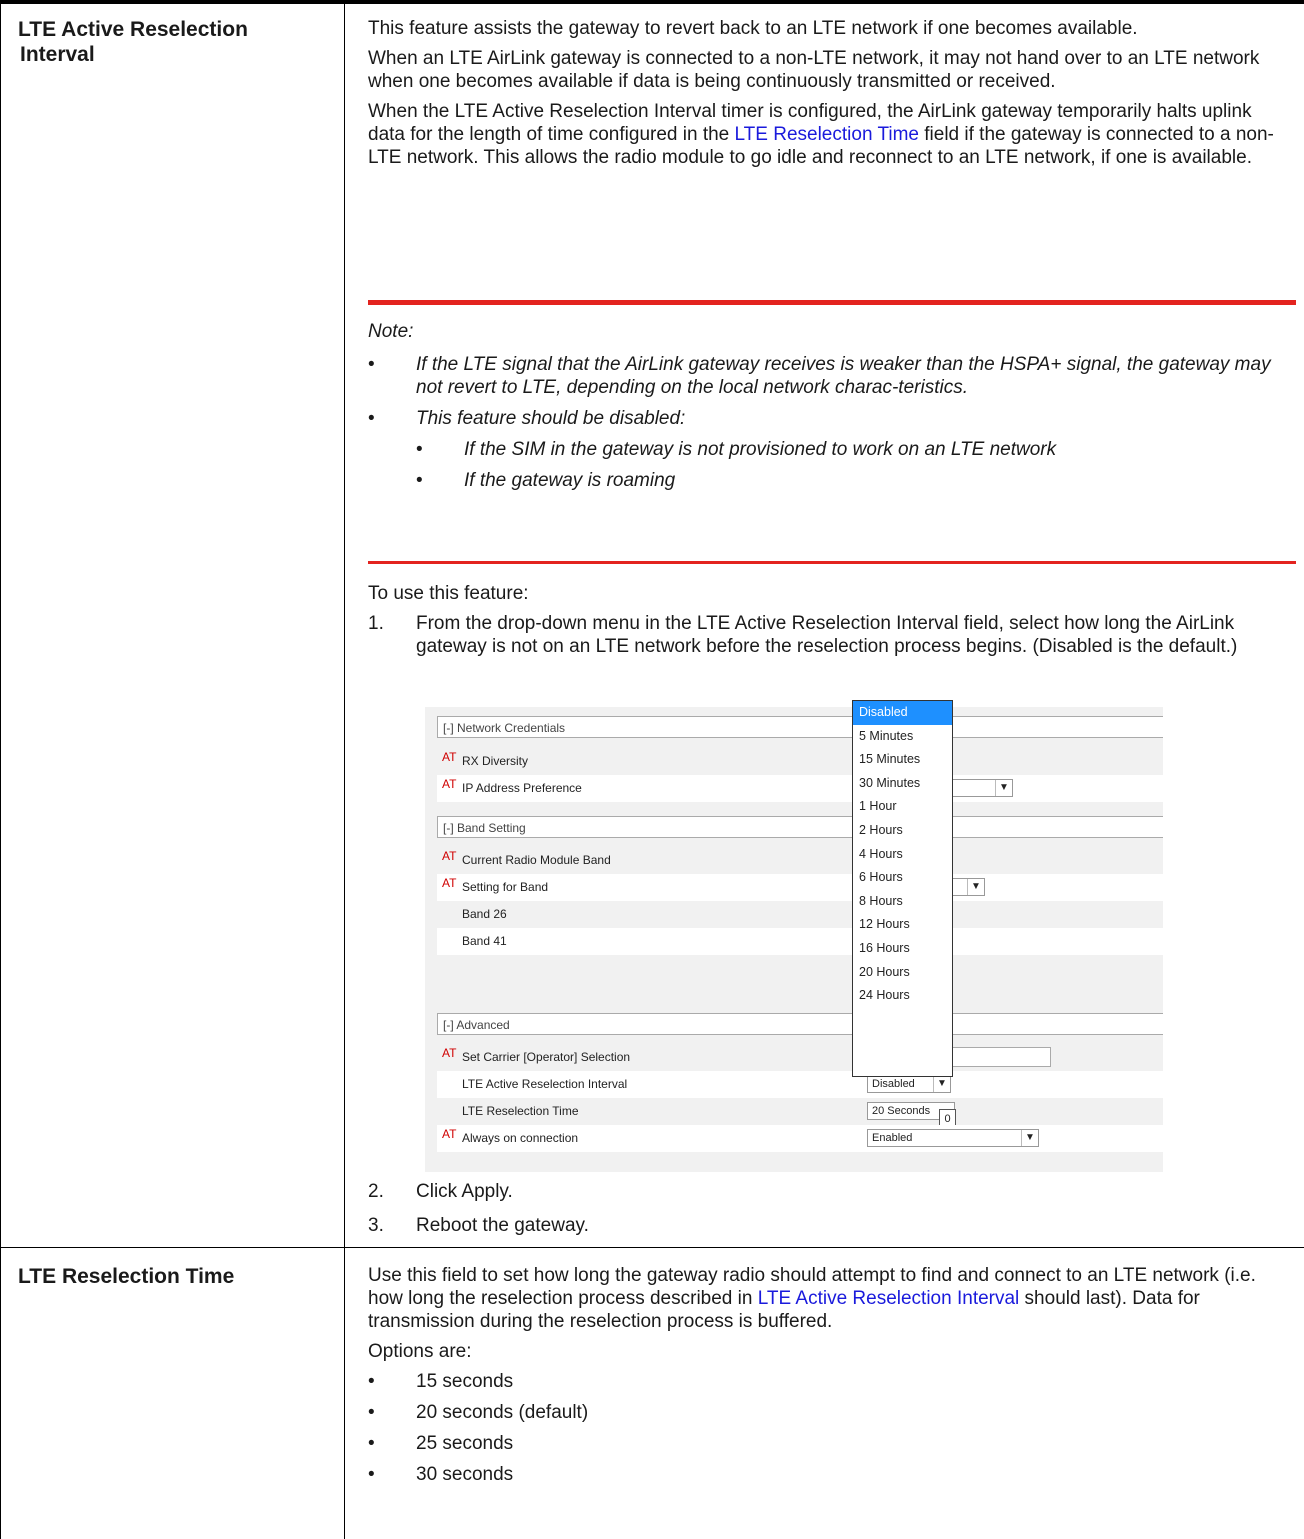  I want to click on step-number: 1., so click(376, 623).